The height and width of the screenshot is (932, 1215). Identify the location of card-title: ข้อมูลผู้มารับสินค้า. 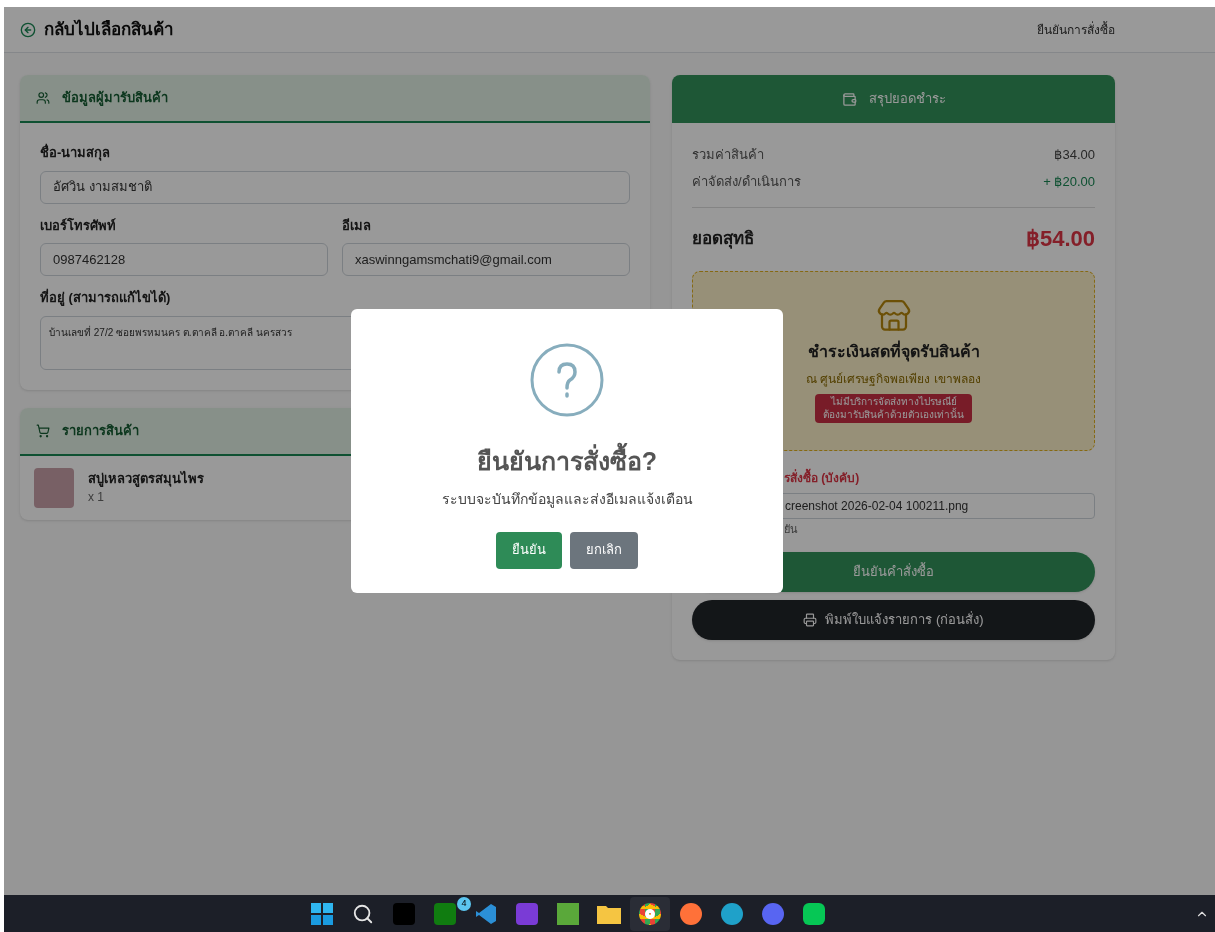
(115, 98).